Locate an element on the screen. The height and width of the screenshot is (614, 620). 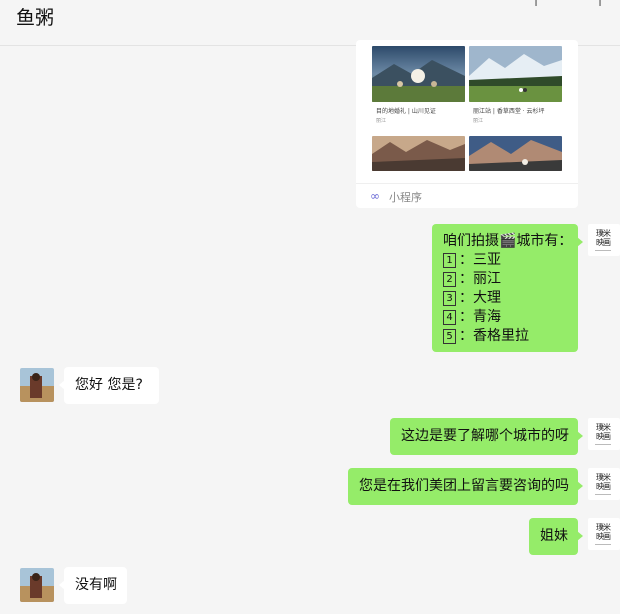
photo-subcaption-1: 丽江 is located at coordinates (381, 121).